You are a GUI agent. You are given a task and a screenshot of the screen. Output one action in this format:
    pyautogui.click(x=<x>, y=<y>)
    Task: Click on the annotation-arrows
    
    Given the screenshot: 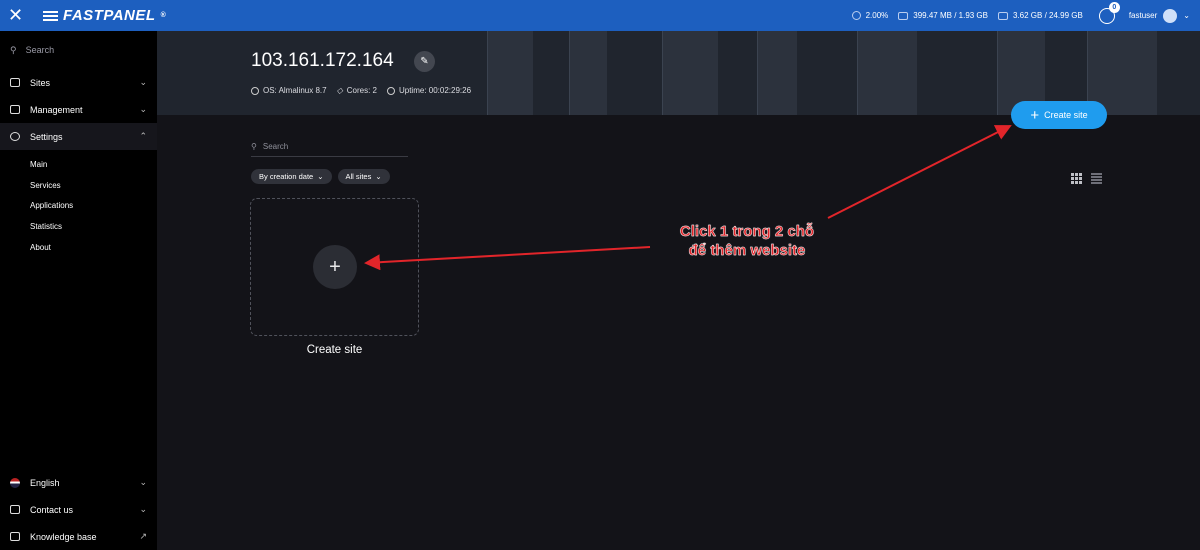 What is the action you would take?
    pyautogui.click(x=688, y=198)
    